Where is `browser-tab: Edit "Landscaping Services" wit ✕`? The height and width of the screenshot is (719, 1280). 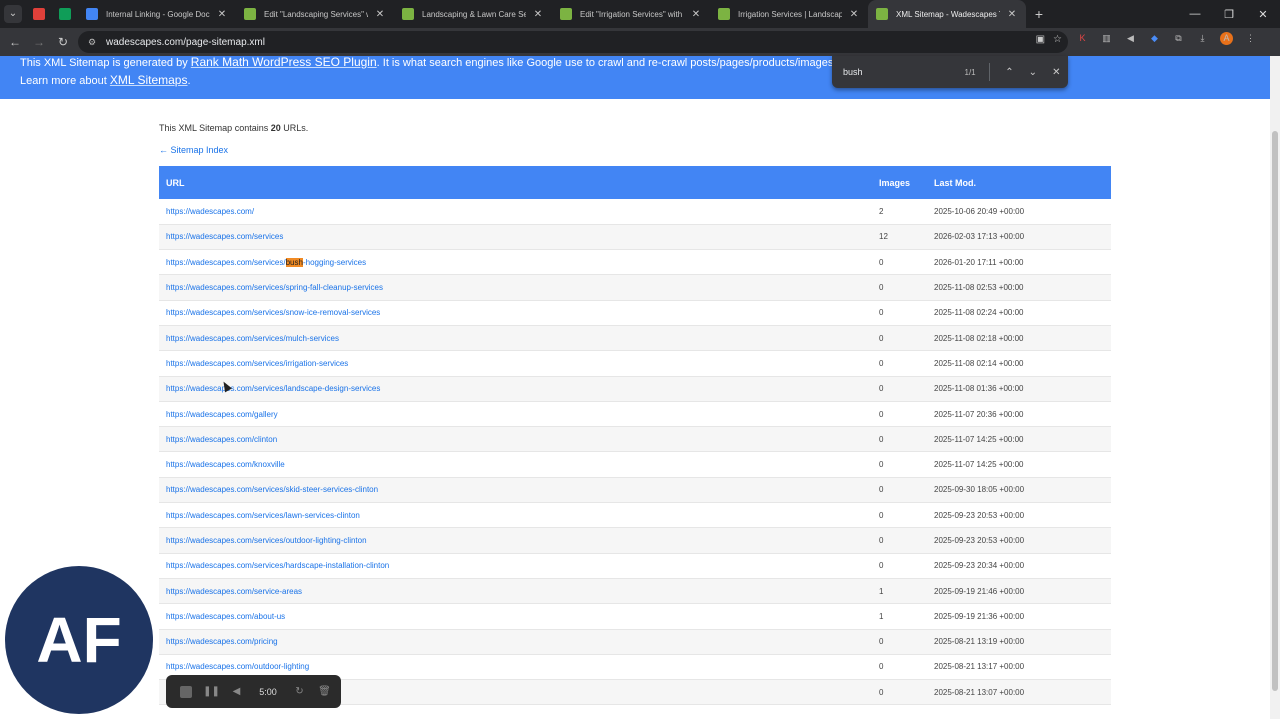
browser-tab: Edit "Landscaping Services" wit ✕ is located at coordinates (315, 14).